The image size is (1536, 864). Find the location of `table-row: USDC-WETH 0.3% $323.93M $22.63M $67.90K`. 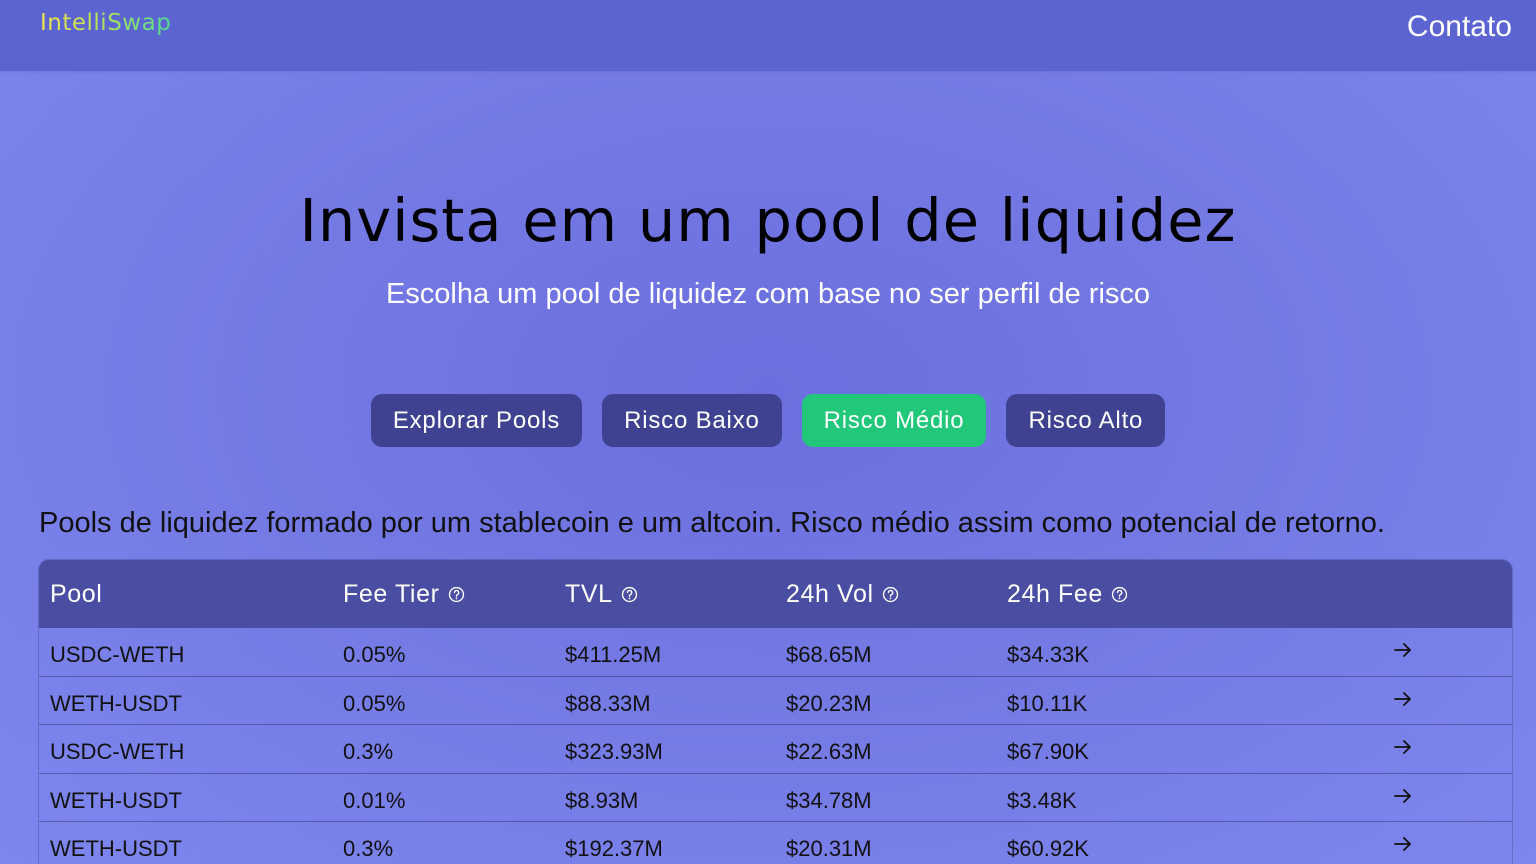

table-row: USDC-WETH 0.3% $323.93M $22.63M $67.90K is located at coordinates (775, 749).